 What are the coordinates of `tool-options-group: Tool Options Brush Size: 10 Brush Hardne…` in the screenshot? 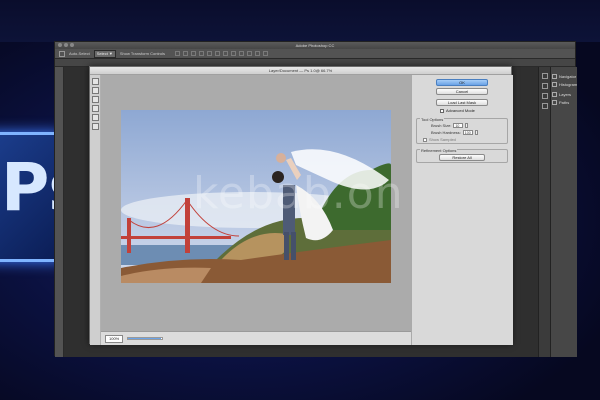 It's located at (462, 130).